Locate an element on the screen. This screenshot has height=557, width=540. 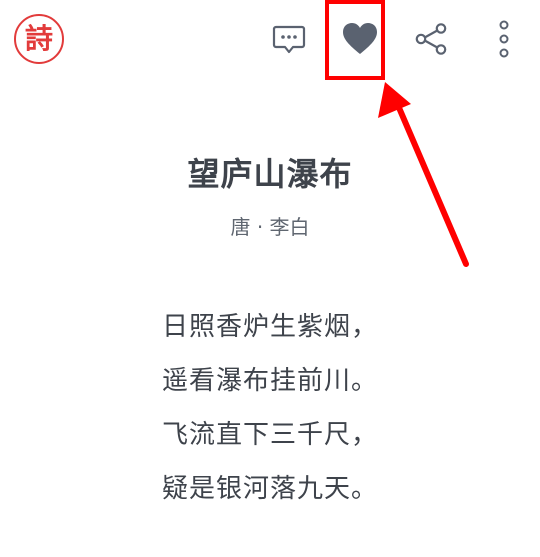
logo-text: 詩 is located at coordinates (38, 38).